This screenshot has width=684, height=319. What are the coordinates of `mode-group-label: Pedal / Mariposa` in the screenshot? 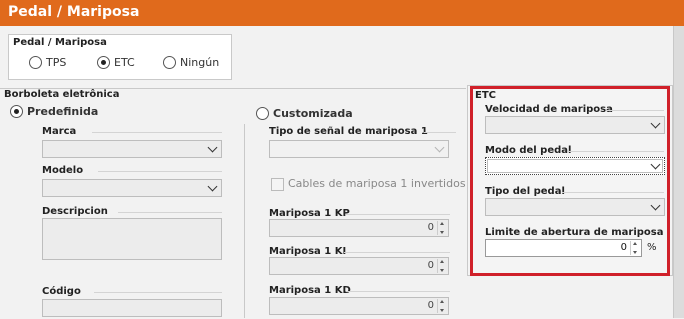 It's located at (60, 42).